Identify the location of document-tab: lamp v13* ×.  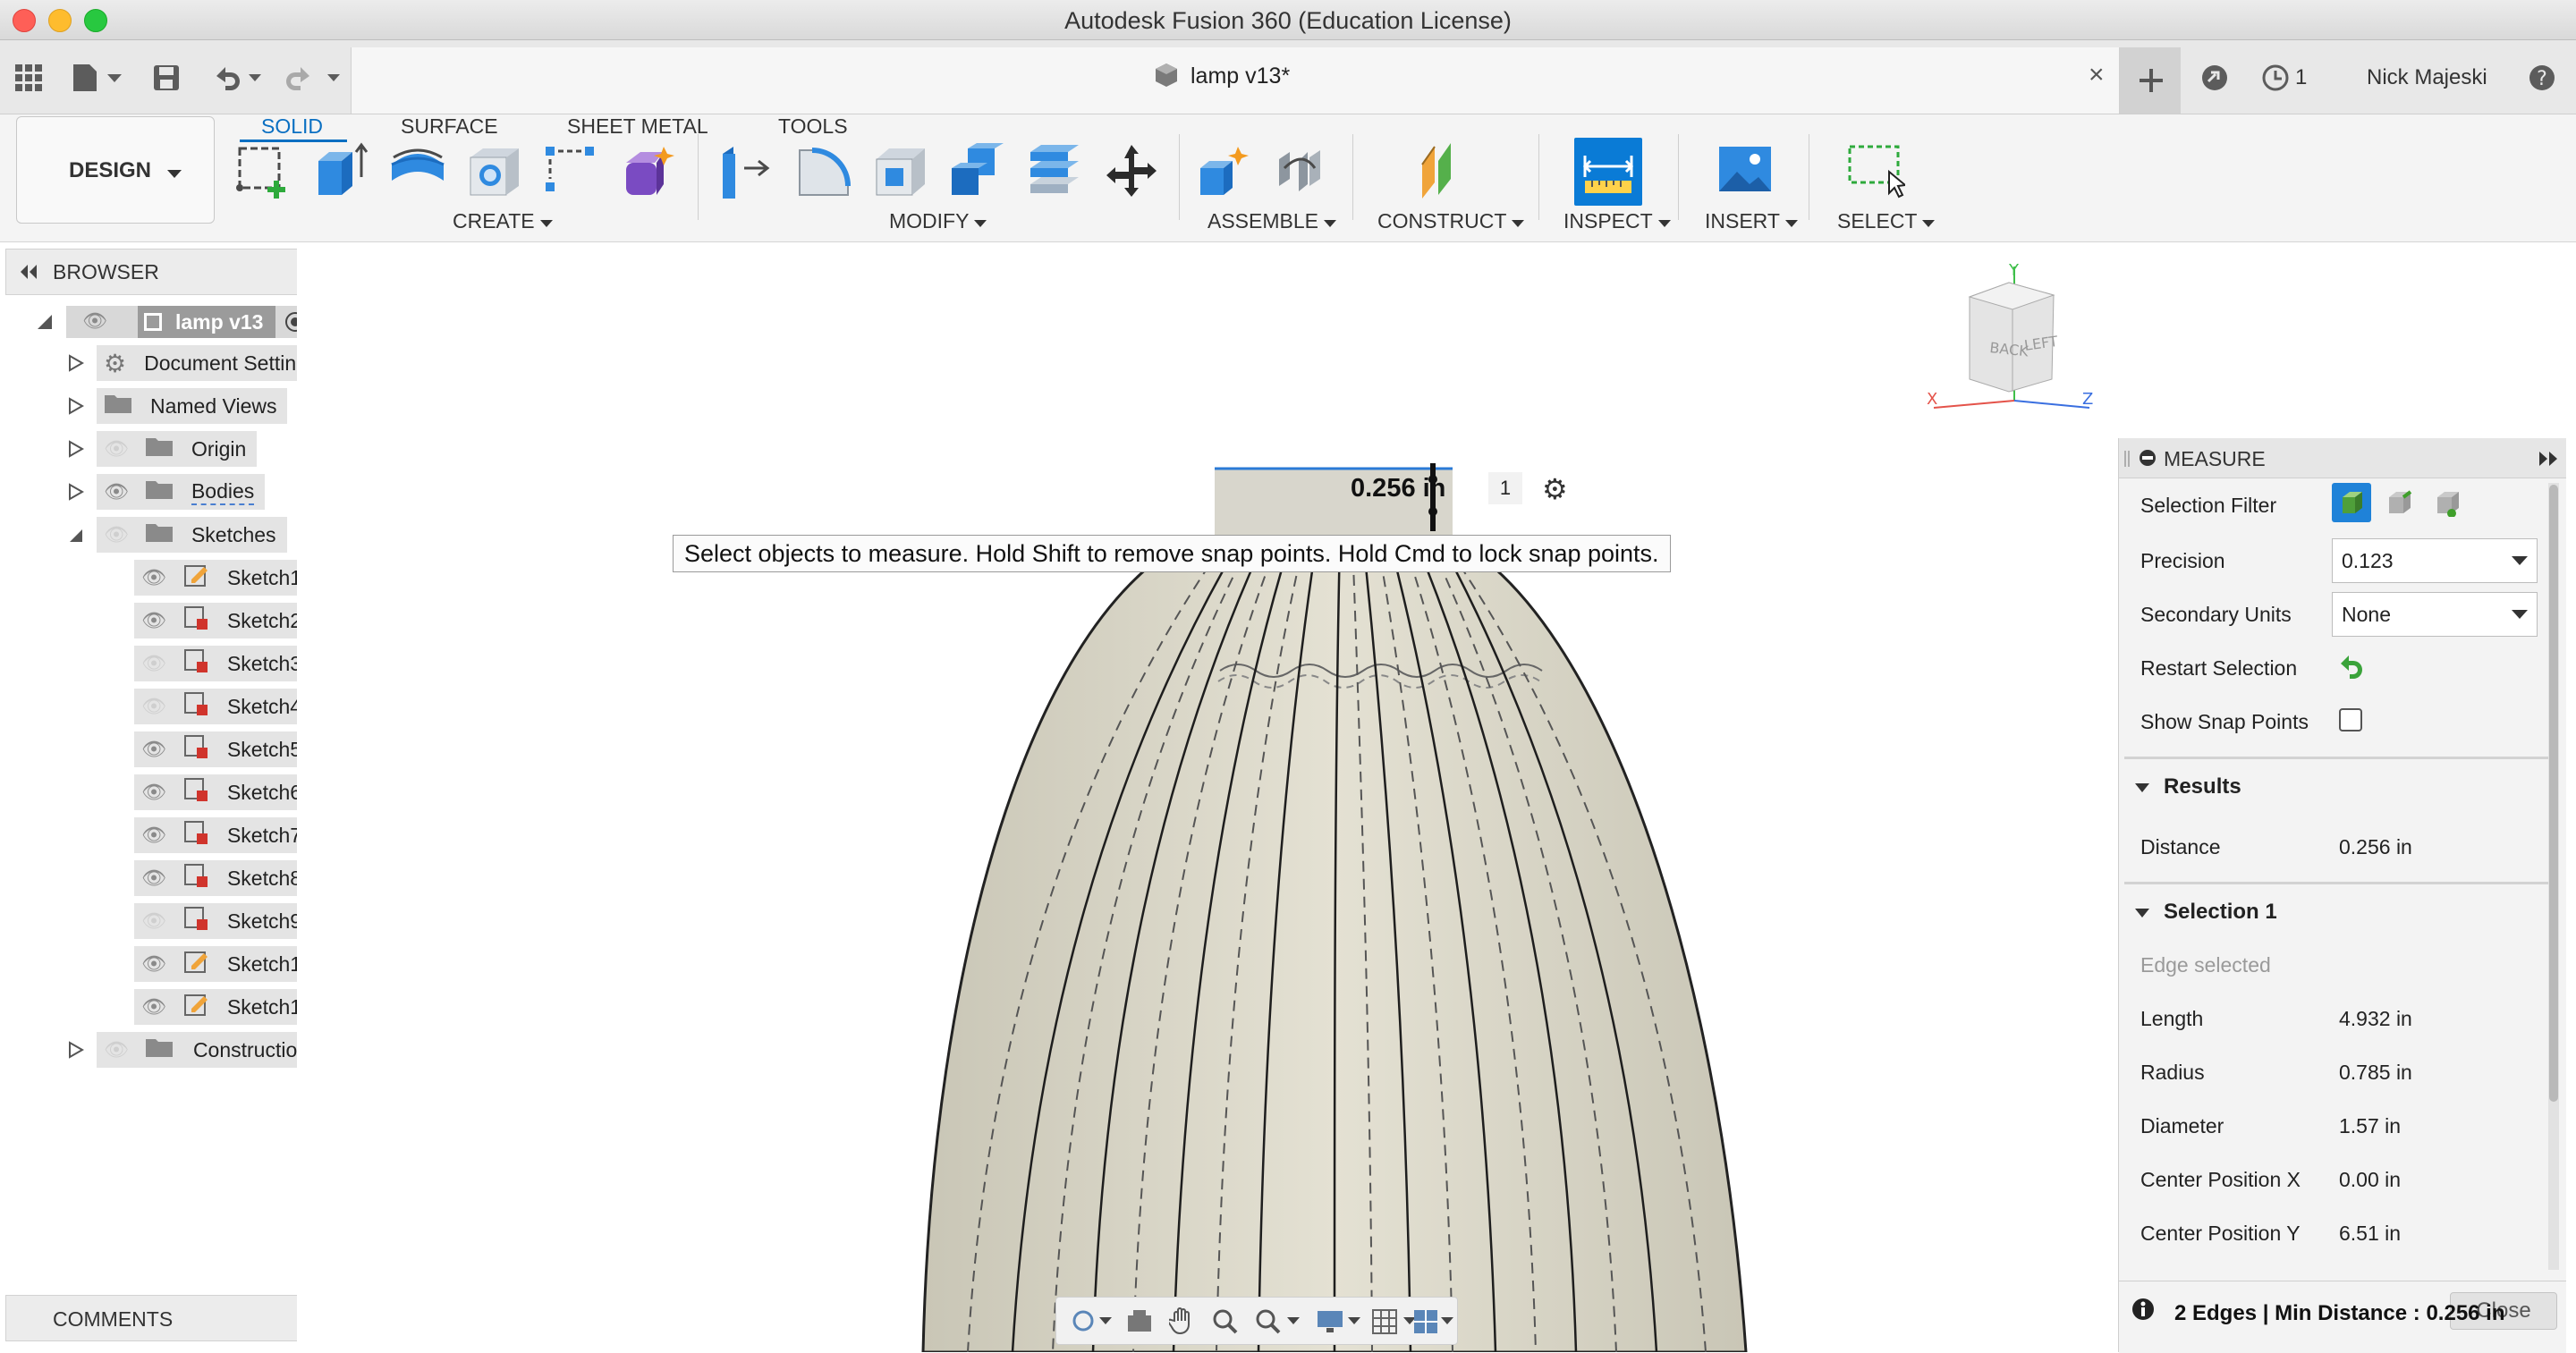
(1235, 80).